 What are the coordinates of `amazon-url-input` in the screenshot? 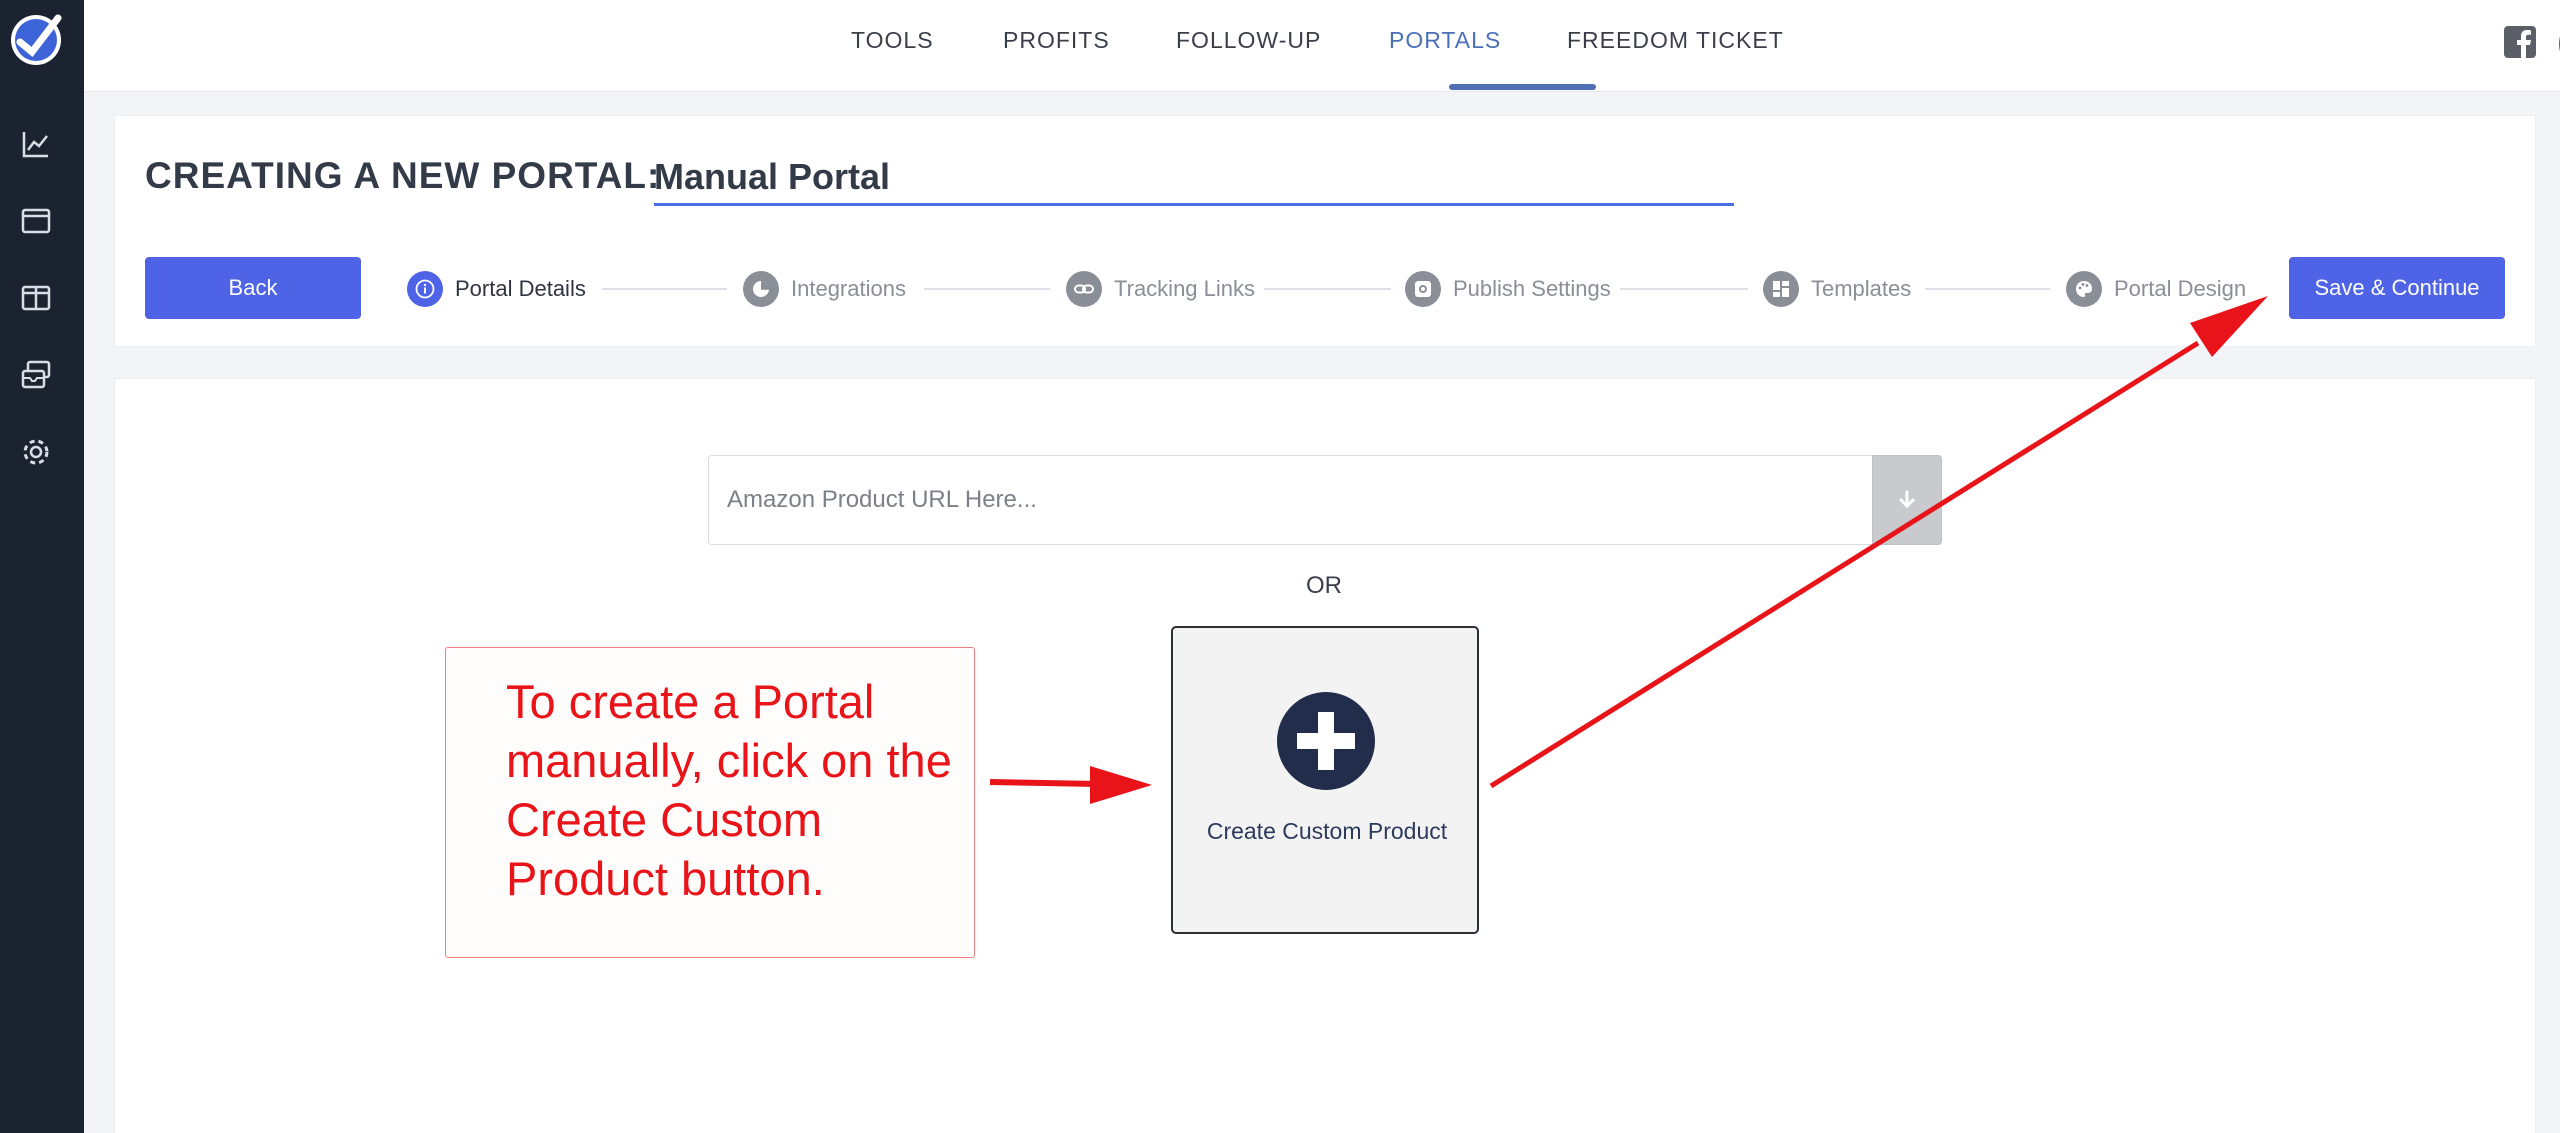 It's located at (1290, 500).